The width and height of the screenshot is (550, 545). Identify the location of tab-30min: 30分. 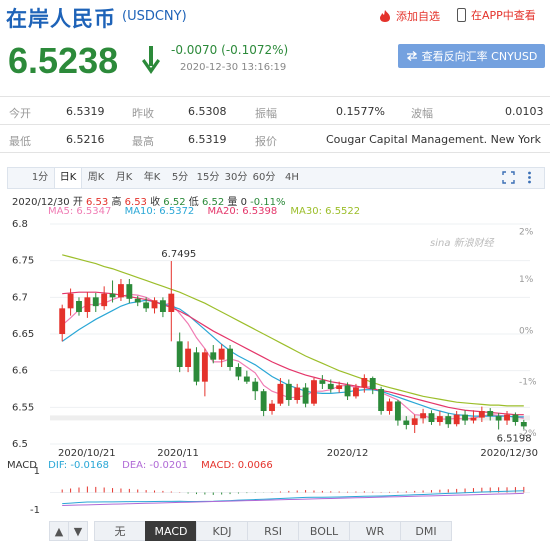
(236, 178).